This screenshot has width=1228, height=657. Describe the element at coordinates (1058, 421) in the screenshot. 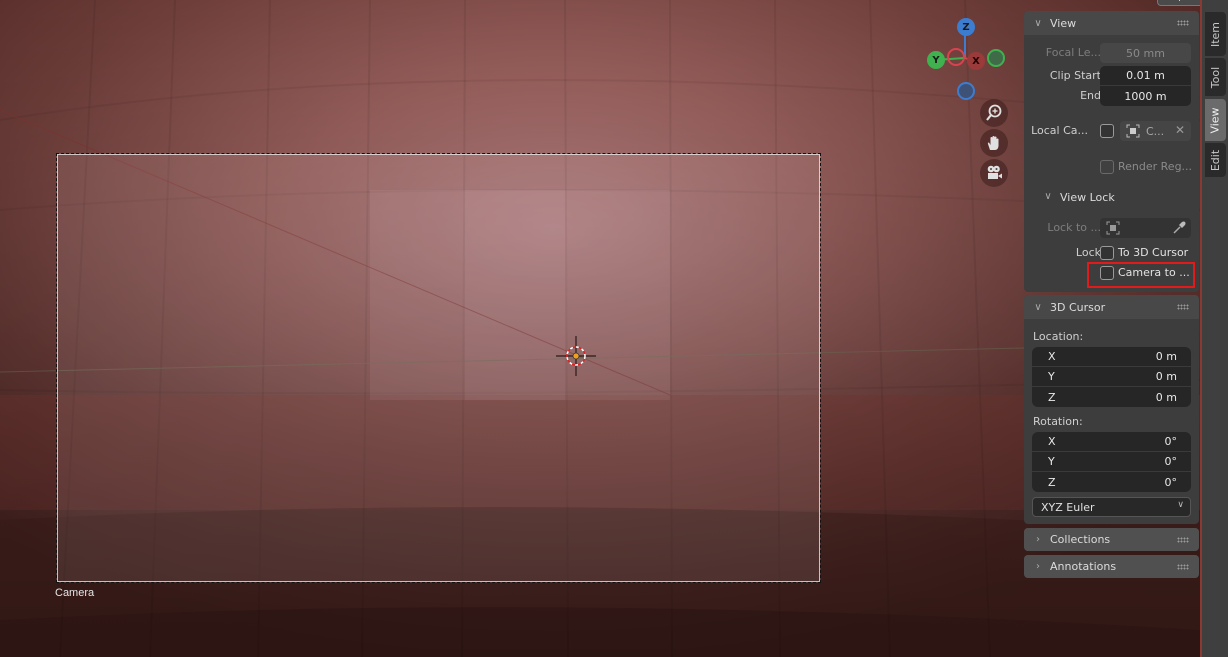

I see `rotation-label: Rotation:` at that location.